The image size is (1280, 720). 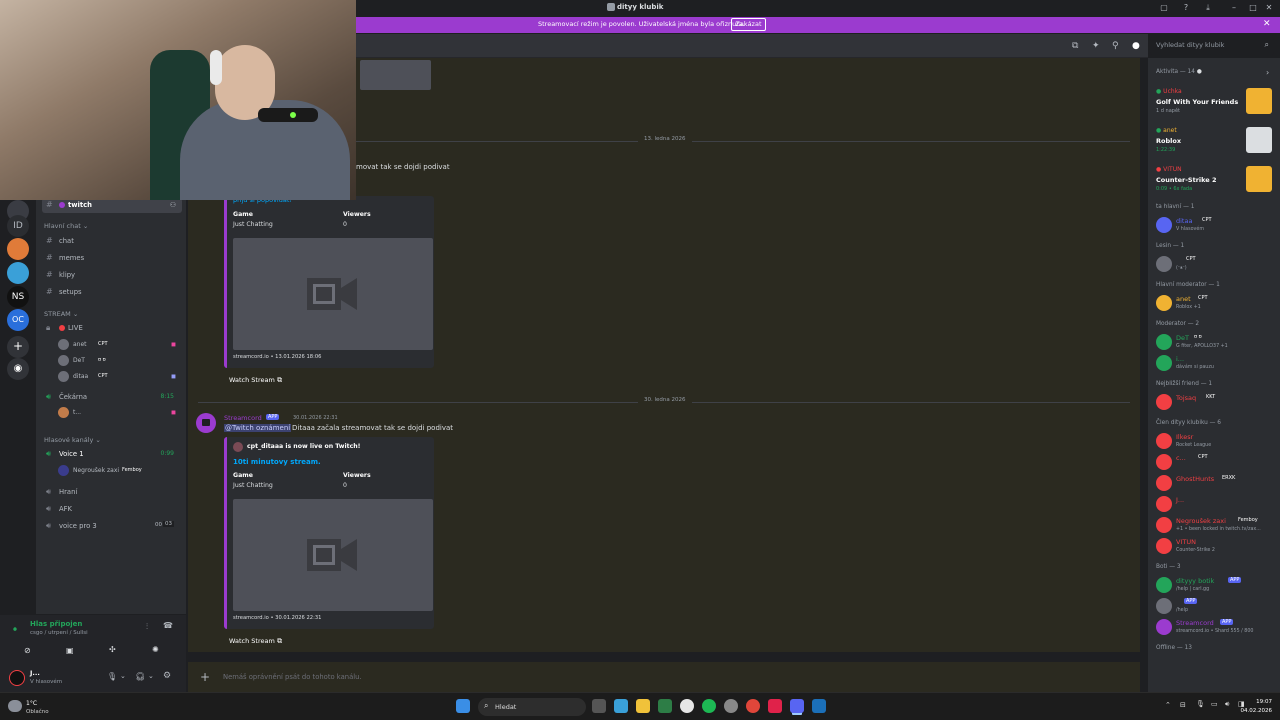 What do you see at coordinates (1216, 484) in the screenshot?
I see `member-row: GhostHunts ERXK` at bounding box center [1216, 484].